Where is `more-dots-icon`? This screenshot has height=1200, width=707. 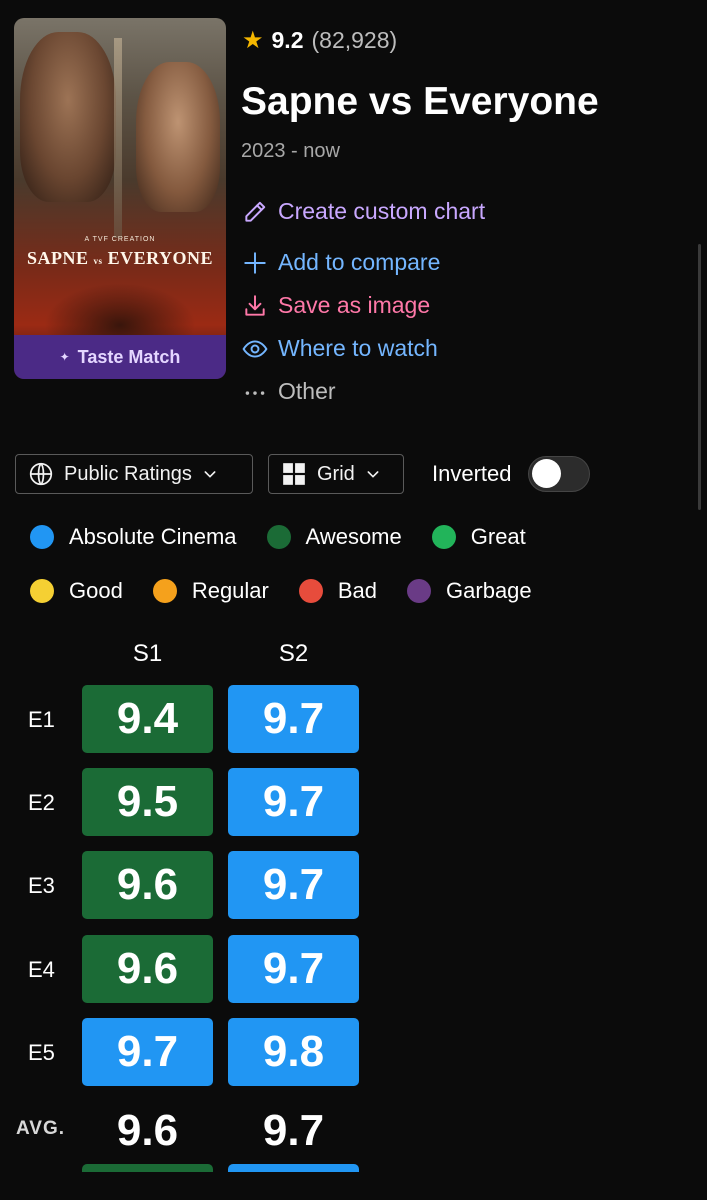
more-dots-icon is located at coordinates (255, 392).